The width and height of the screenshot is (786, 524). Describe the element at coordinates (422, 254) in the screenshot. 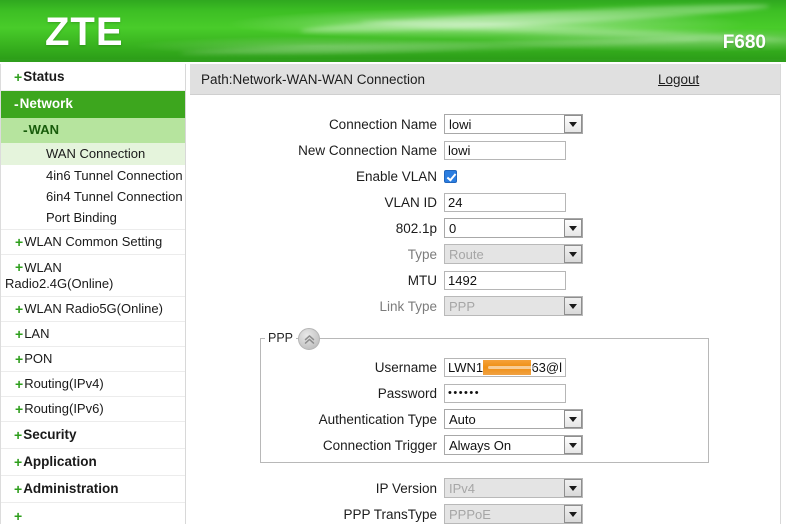

I see `type-label: Type` at that location.